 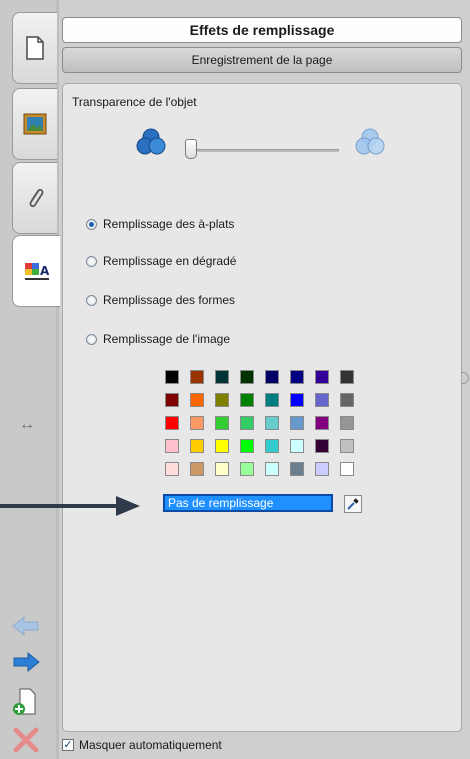 I want to click on transparency-slider-thumb, so click(x=191, y=149).